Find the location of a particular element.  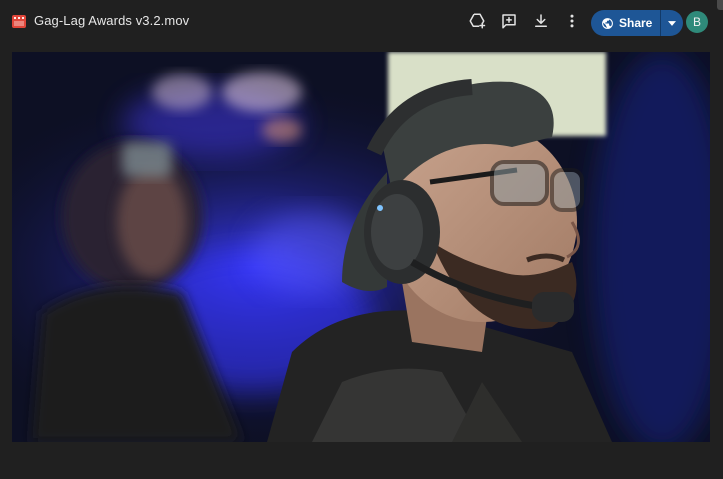

share-menu-button is located at coordinates (672, 23).